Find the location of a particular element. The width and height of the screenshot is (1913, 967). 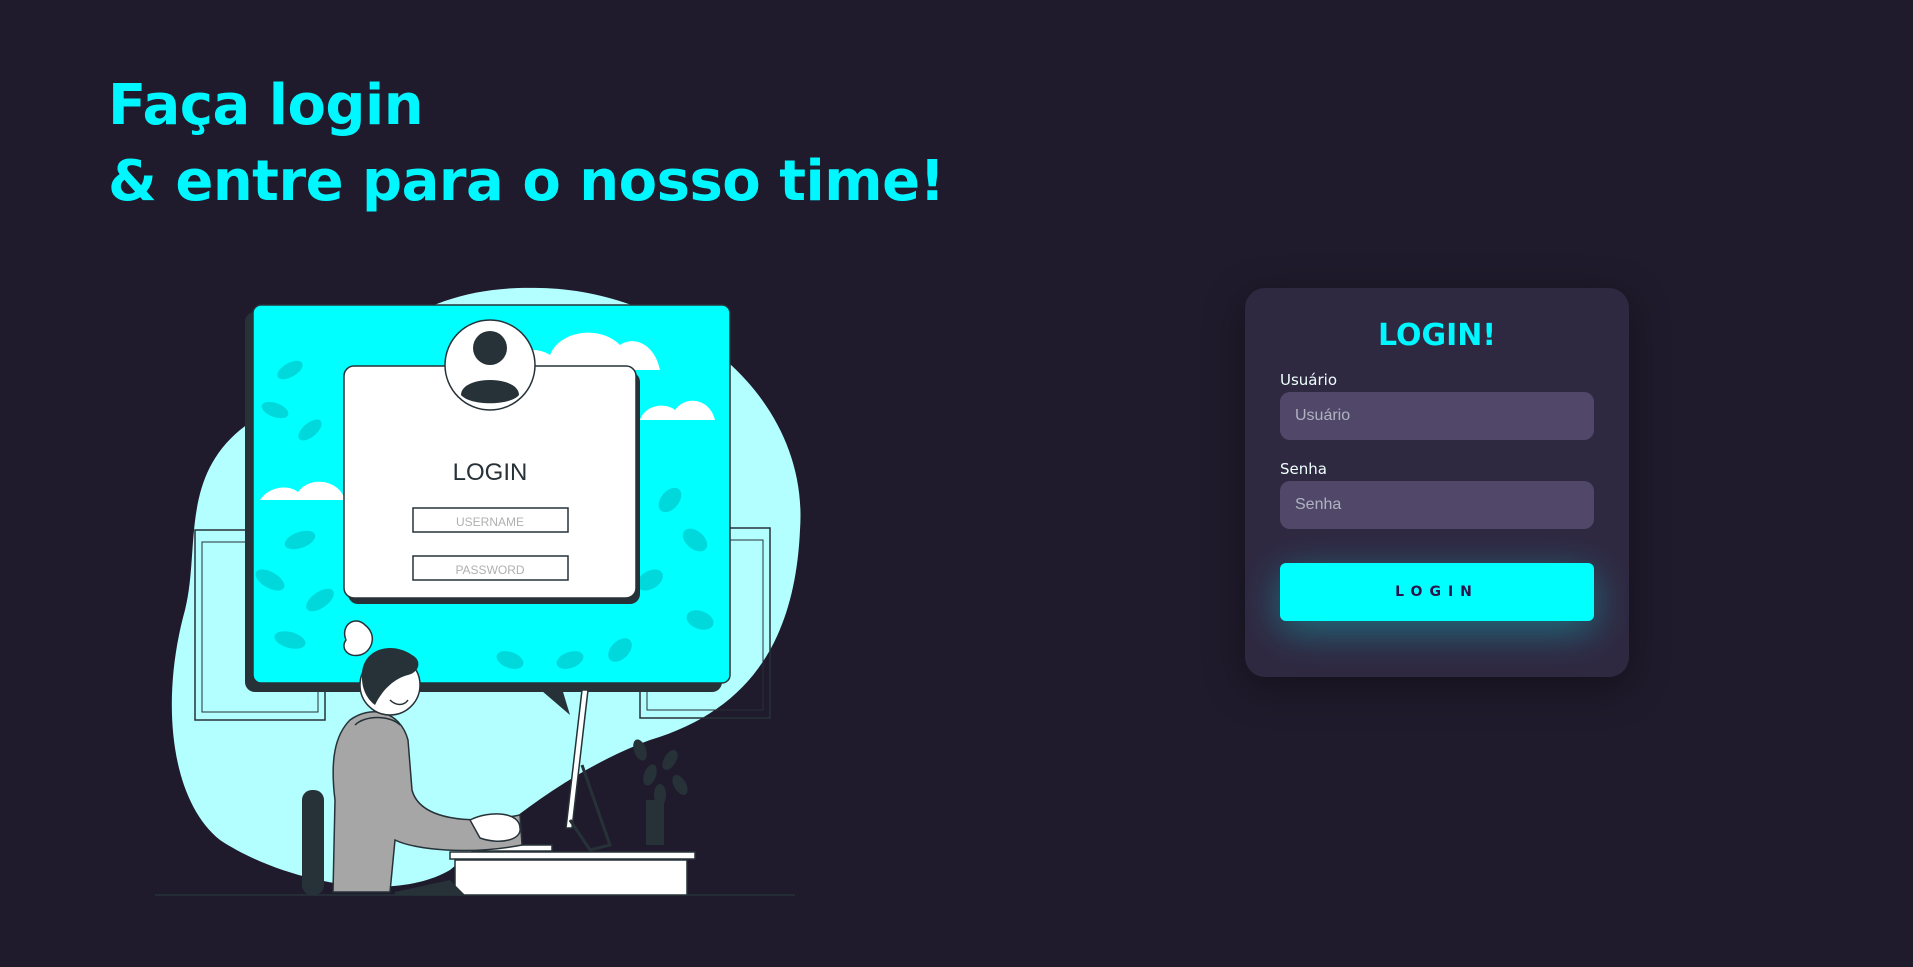

username-input is located at coordinates (1437, 416).